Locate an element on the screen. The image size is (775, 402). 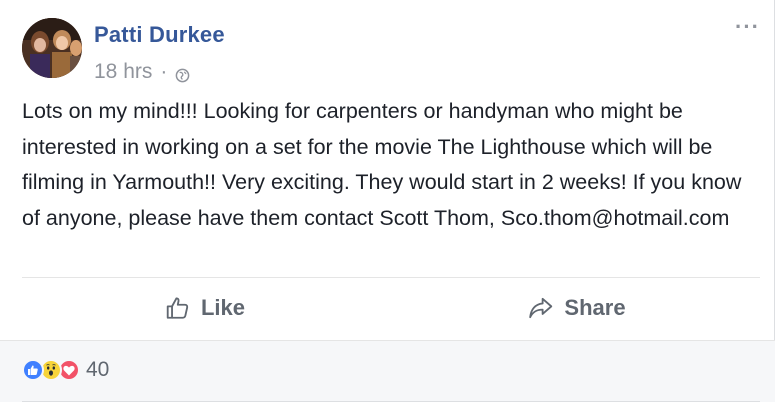
globe-icon is located at coordinates (182, 73).